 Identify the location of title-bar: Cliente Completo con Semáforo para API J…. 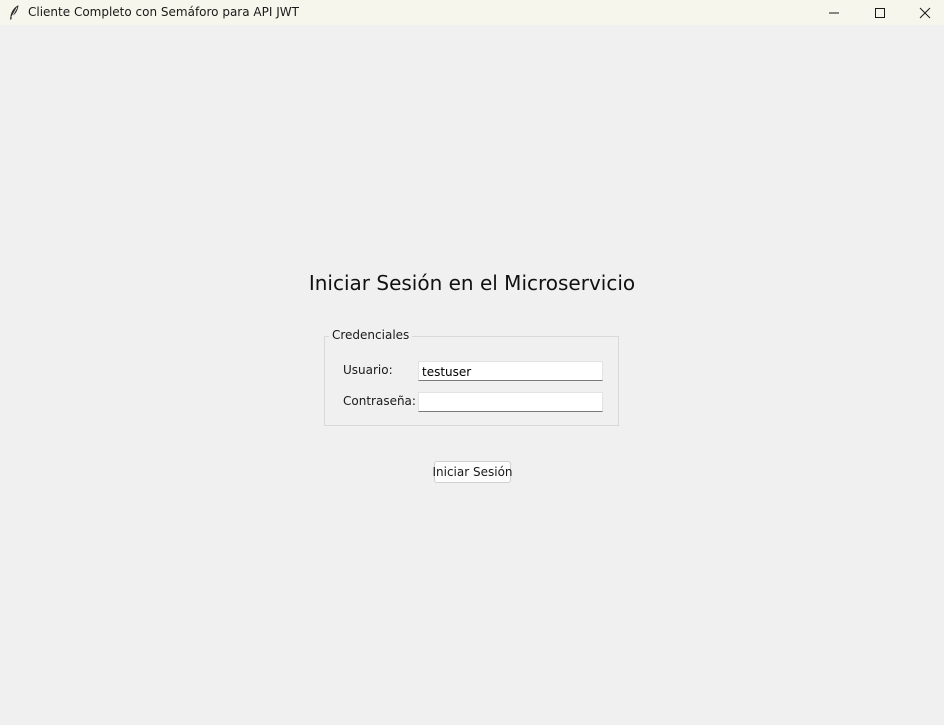
(472, 12).